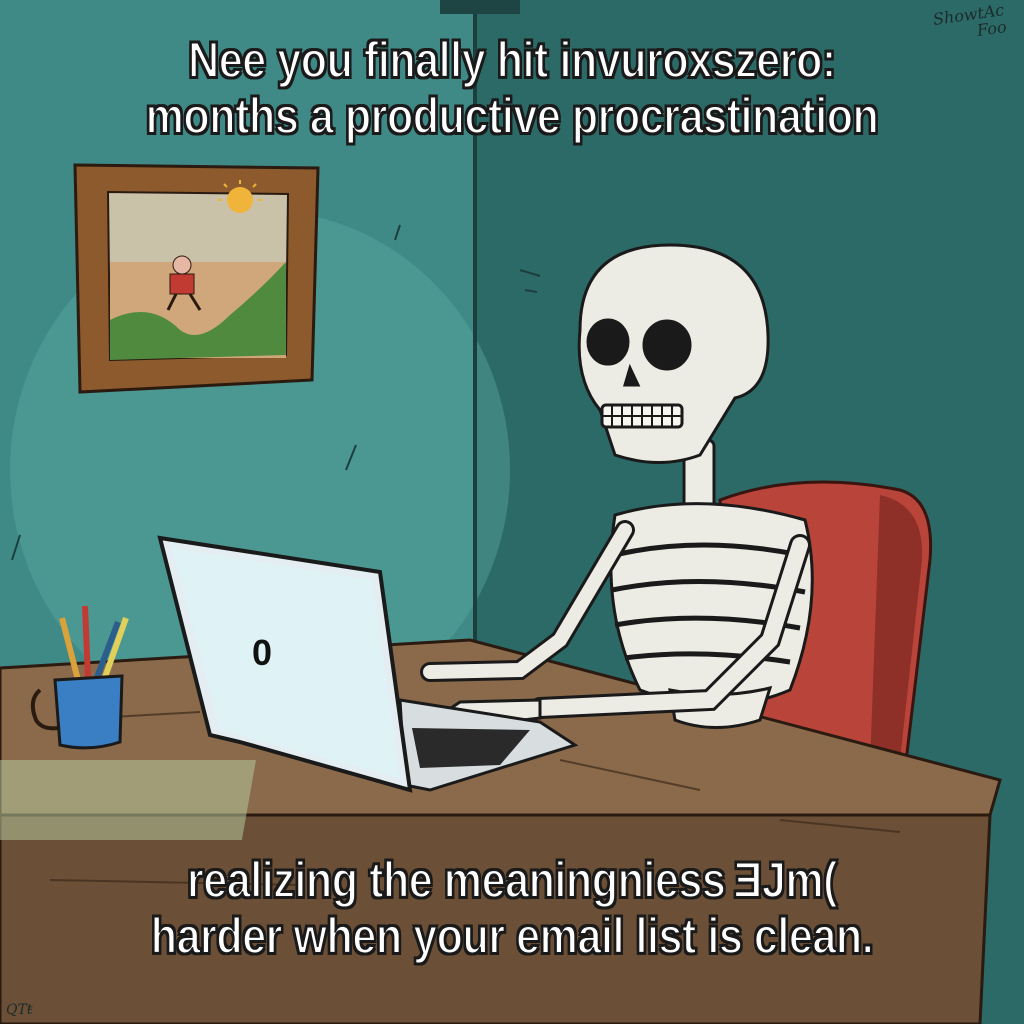 Image resolution: width=1024 pixels, height=1024 pixels. What do you see at coordinates (480, 7) in the screenshot?
I see `ceiling-beam` at bounding box center [480, 7].